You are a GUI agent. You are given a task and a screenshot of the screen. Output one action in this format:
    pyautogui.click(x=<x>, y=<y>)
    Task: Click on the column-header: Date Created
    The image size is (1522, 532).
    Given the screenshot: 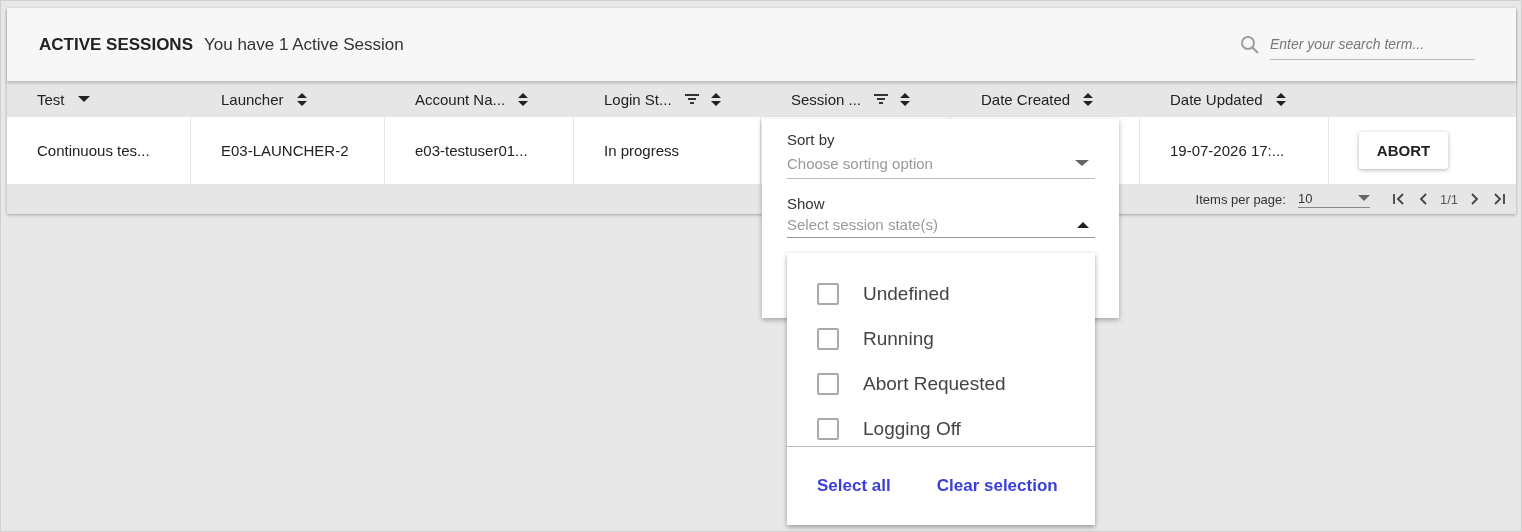 What is the action you would take?
    pyautogui.click(x=1026, y=99)
    